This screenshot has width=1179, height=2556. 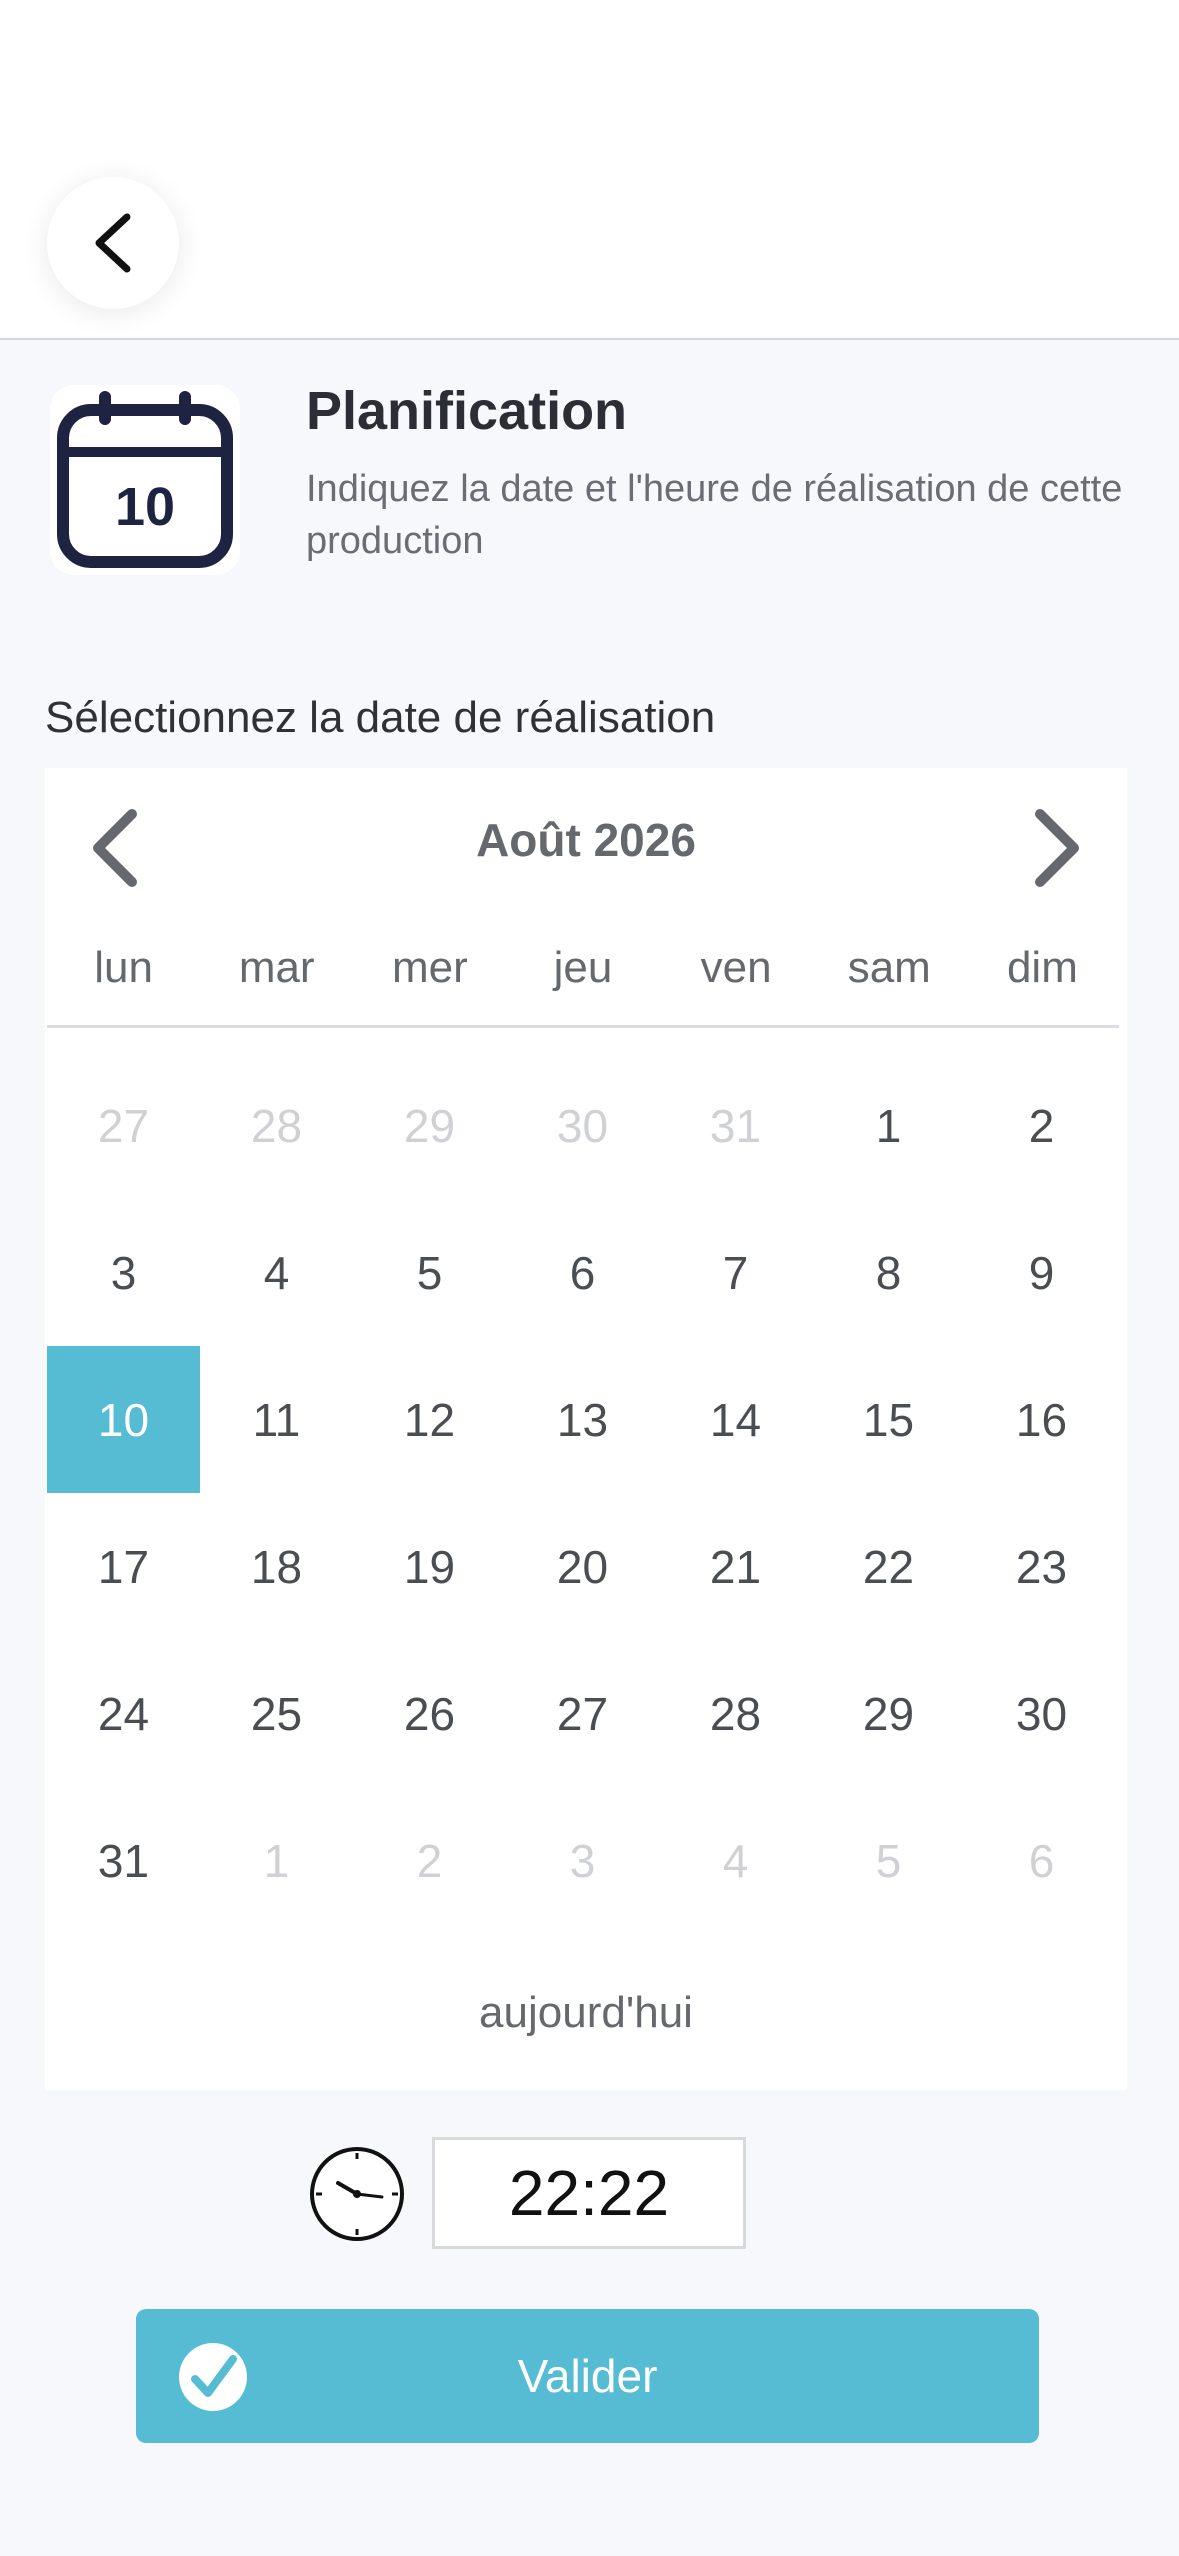 What do you see at coordinates (889, 967) in the screenshot?
I see `weekday-label: sam` at bounding box center [889, 967].